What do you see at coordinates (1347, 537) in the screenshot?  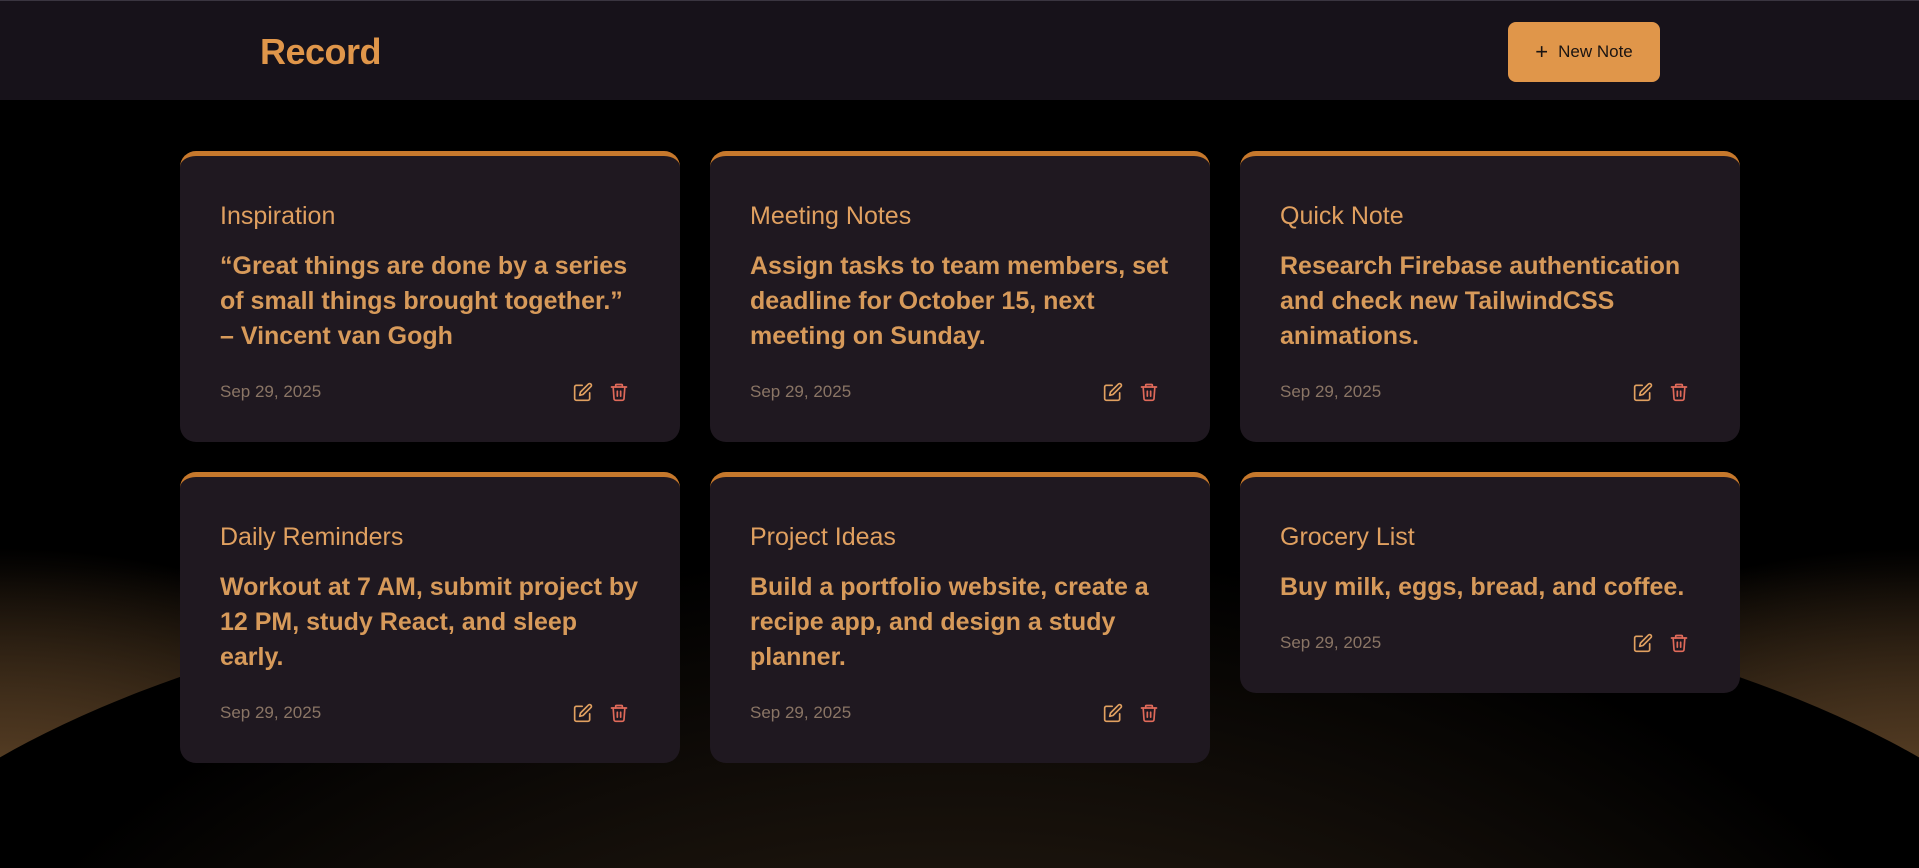 I see `note-title: Grocery List` at bounding box center [1347, 537].